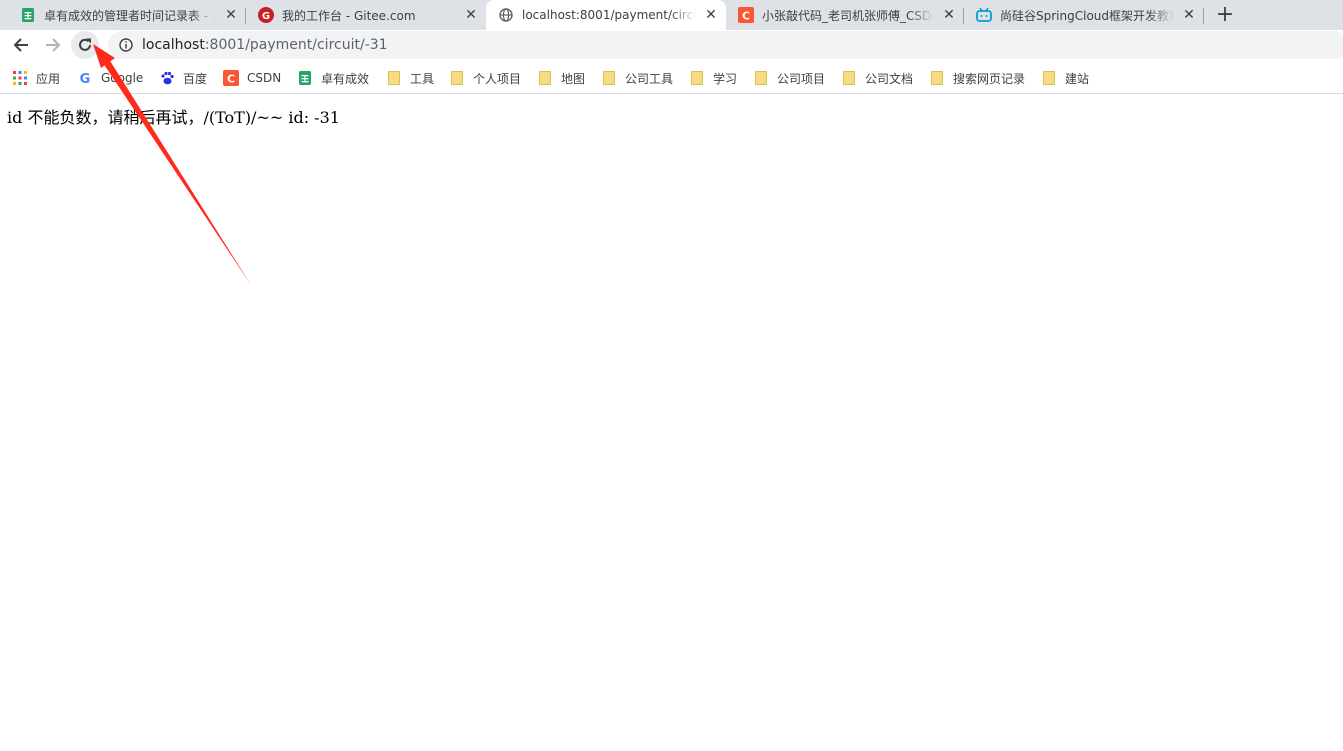  I want to click on bookmark-folder-site-building: 建站, so click(1065, 78).